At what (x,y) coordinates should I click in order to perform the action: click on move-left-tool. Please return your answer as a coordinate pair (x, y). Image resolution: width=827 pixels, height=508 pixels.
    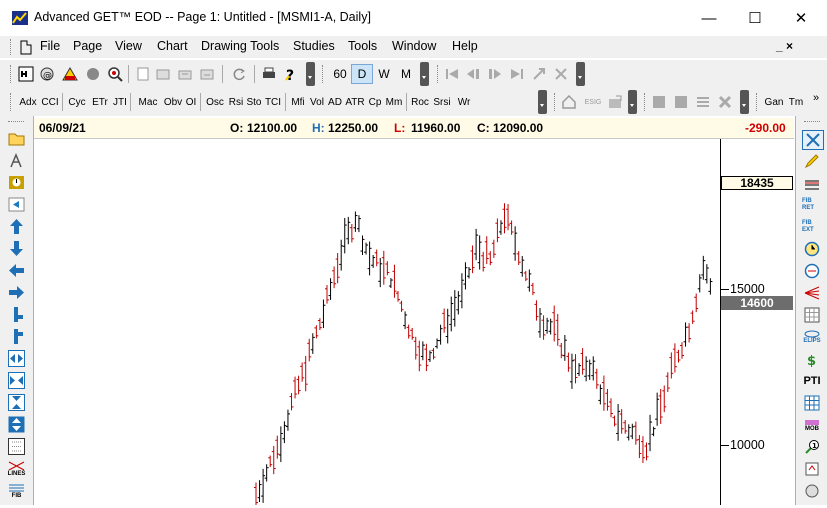
    Looking at the image, I should click on (16, 270).